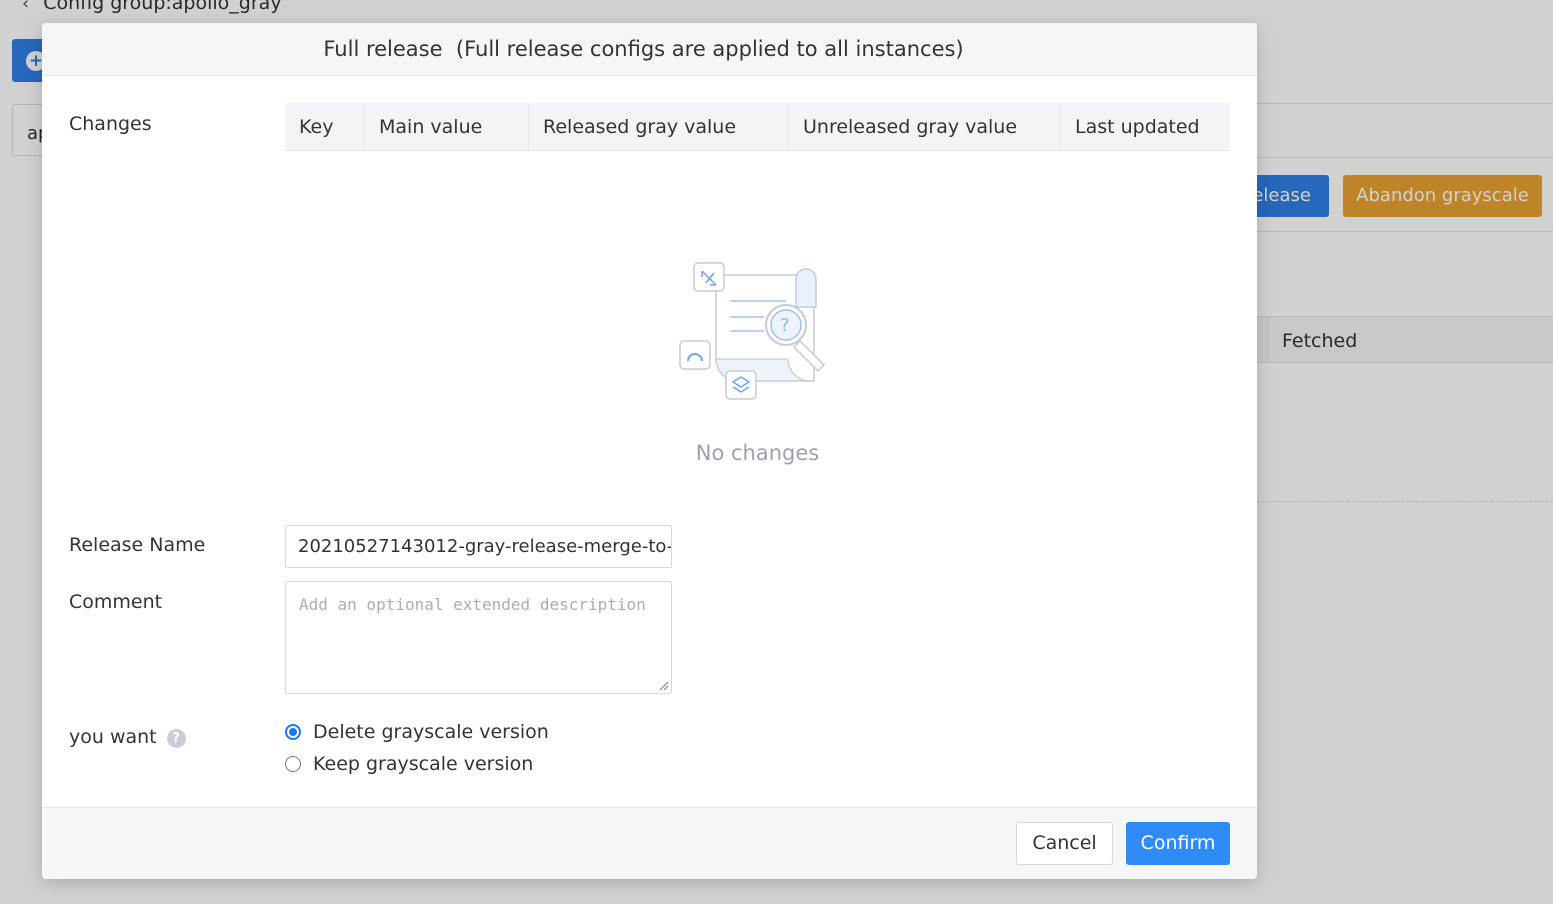 The image size is (1553, 904). I want to click on changes-label: Changes, so click(110, 124).